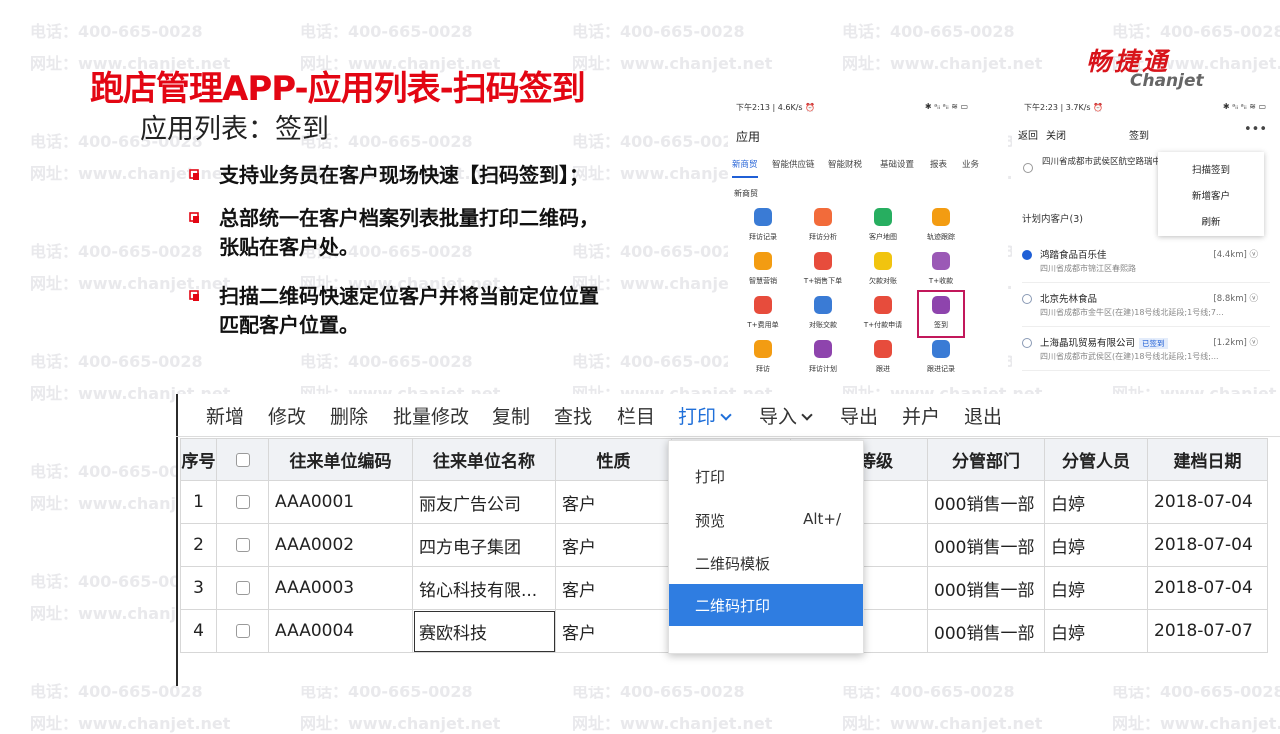  Describe the element at coordinates (613, 459) in the screenshot. I see `col-header-type: 性质` at that location.